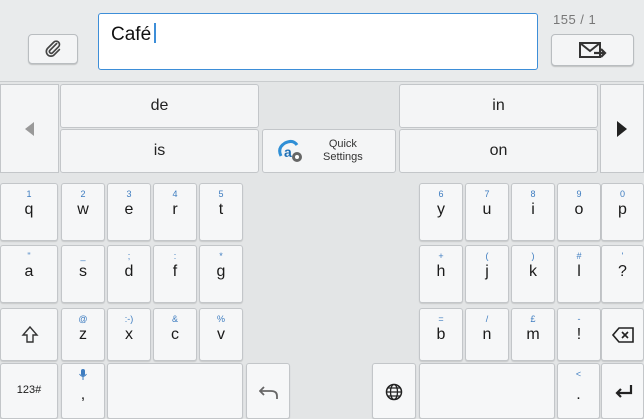  I want to click on suggestion-on: on, so click(498, 151).